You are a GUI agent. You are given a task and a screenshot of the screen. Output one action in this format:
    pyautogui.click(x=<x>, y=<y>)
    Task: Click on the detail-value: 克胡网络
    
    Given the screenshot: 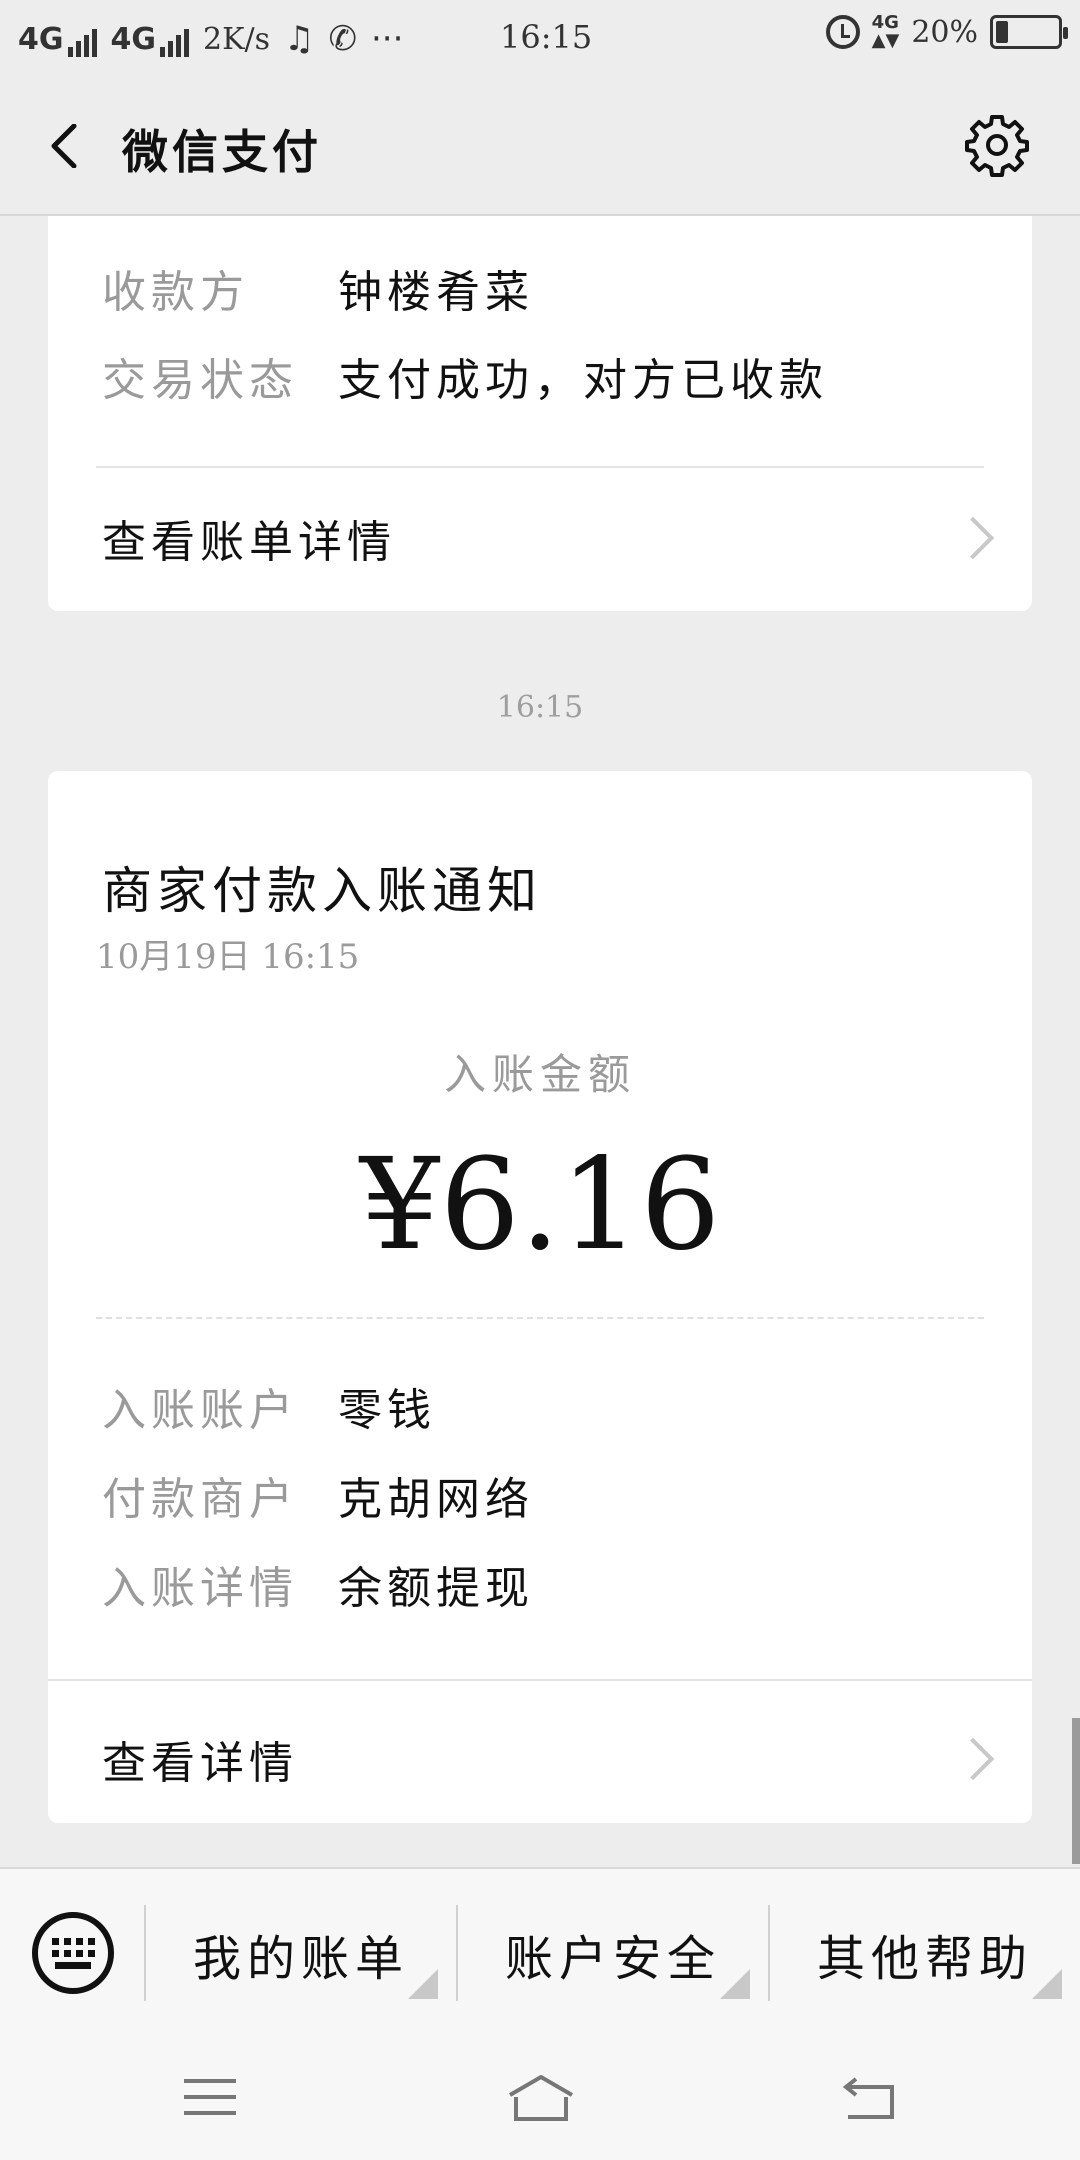 What is the action you would take?
    pyautogui.click(x=436, y=1499)
    